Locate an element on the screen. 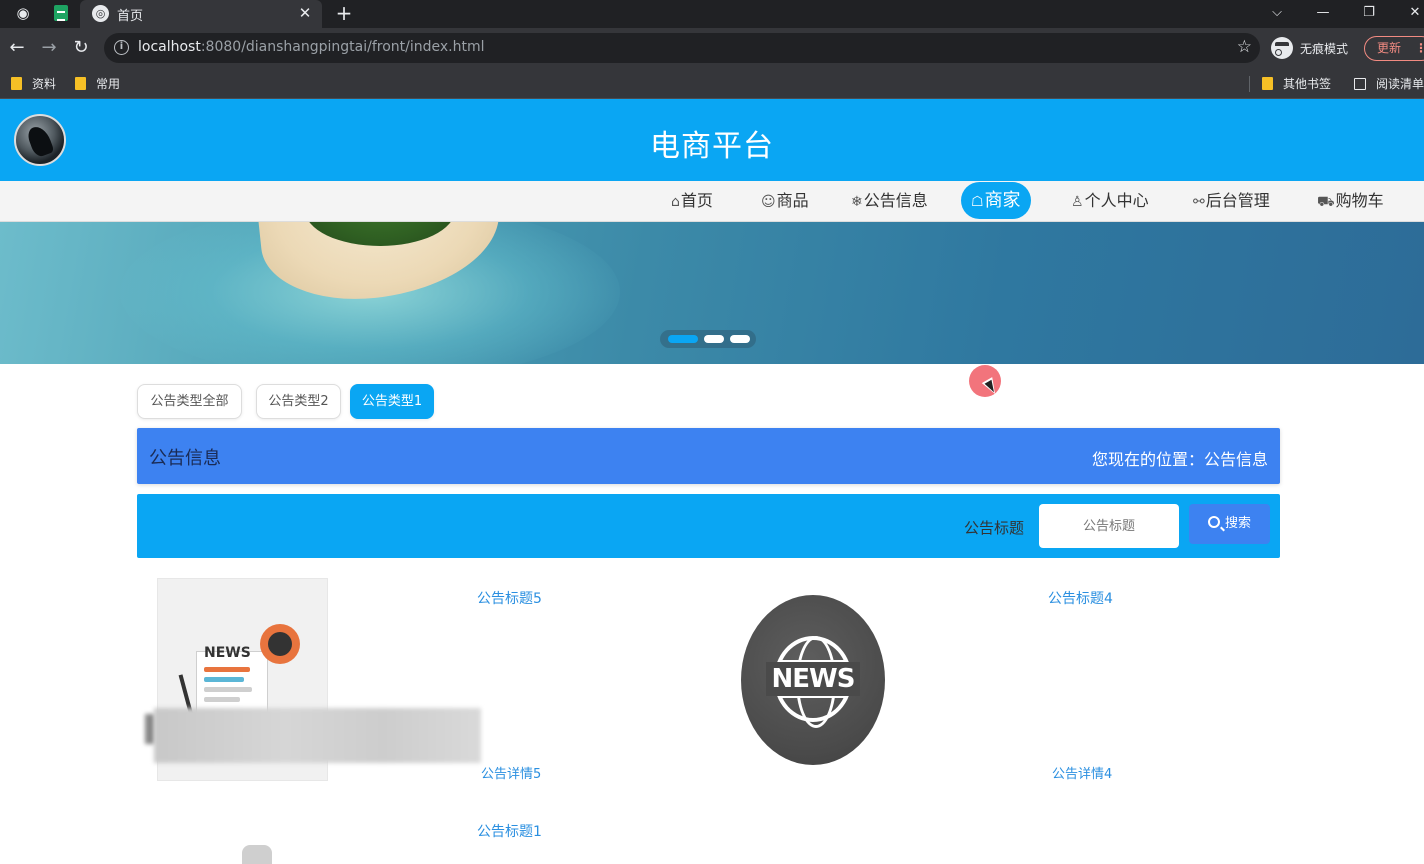 This screenshot has height=864, width=1424. reload-icon: ↻ is located at coordinates (81, 48).